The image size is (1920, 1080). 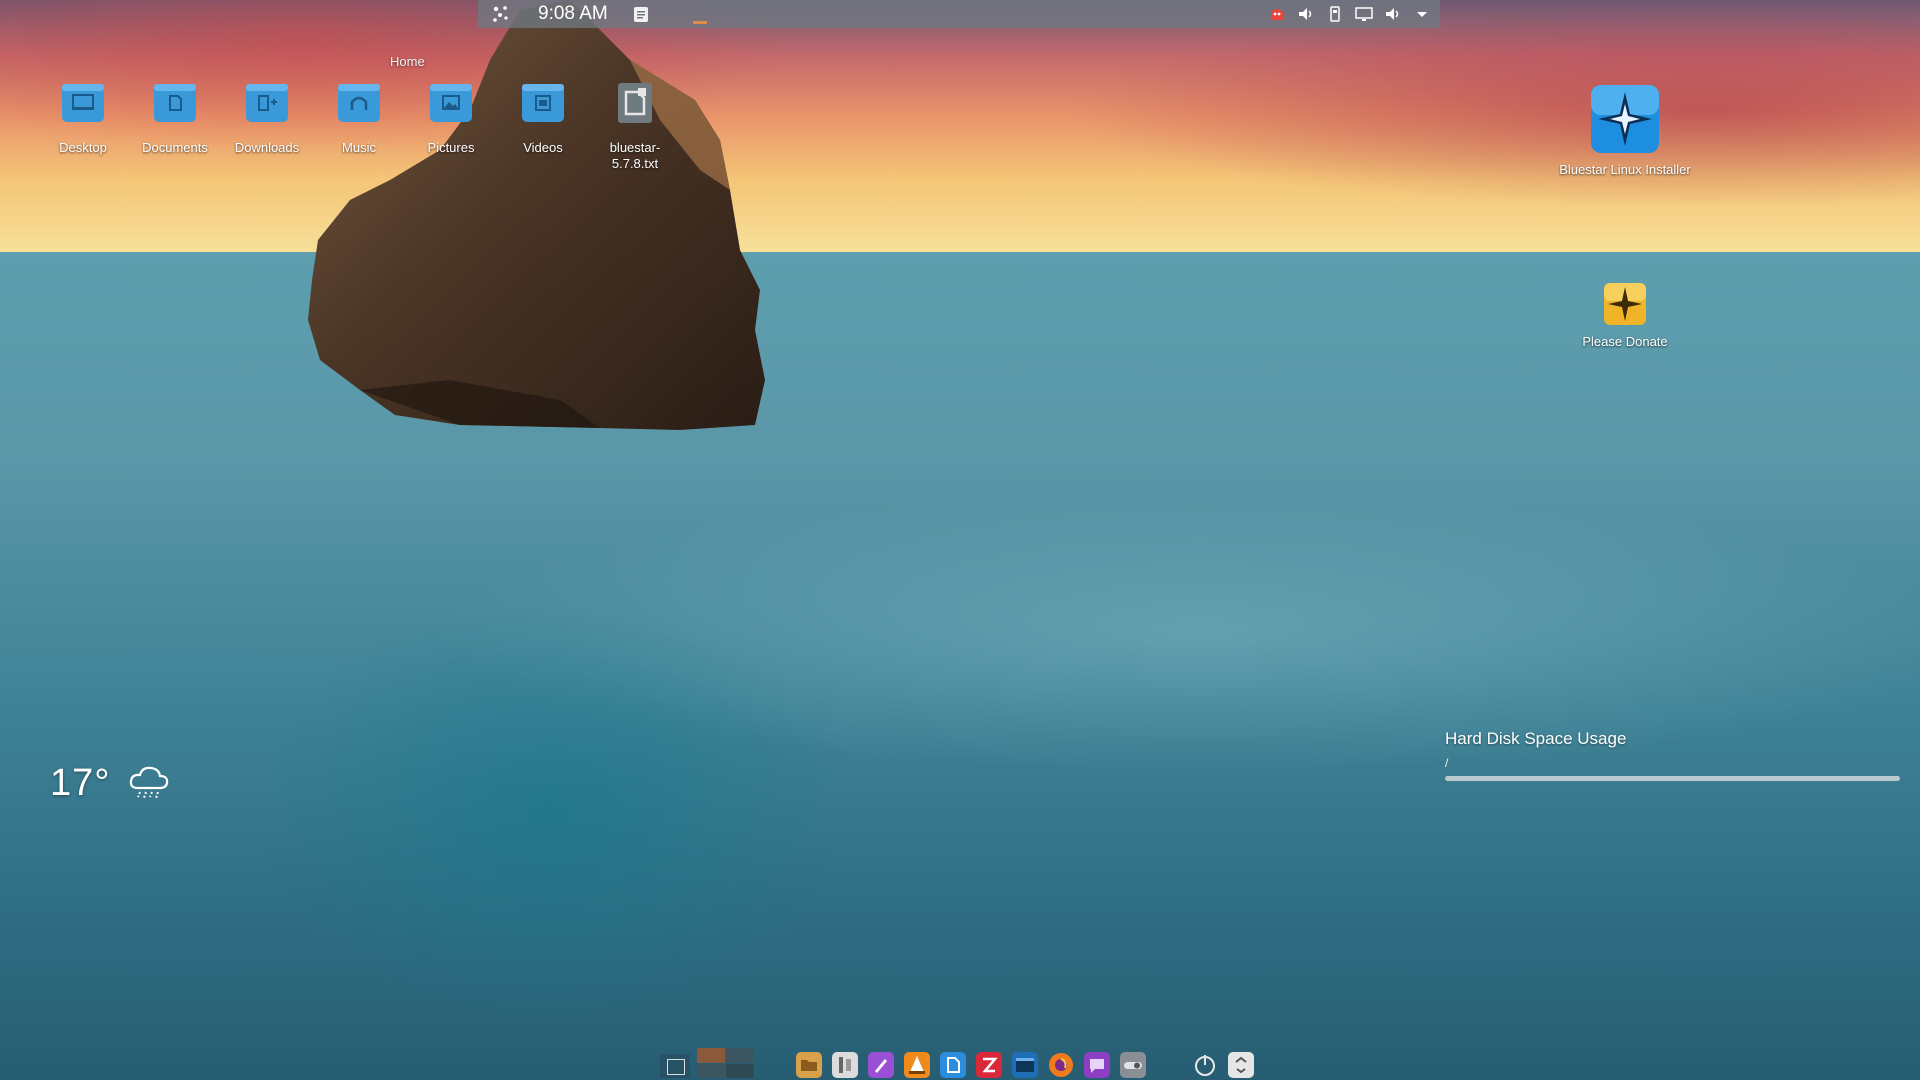 I want to click on temperature: 17°, so click(x=80, y=782).